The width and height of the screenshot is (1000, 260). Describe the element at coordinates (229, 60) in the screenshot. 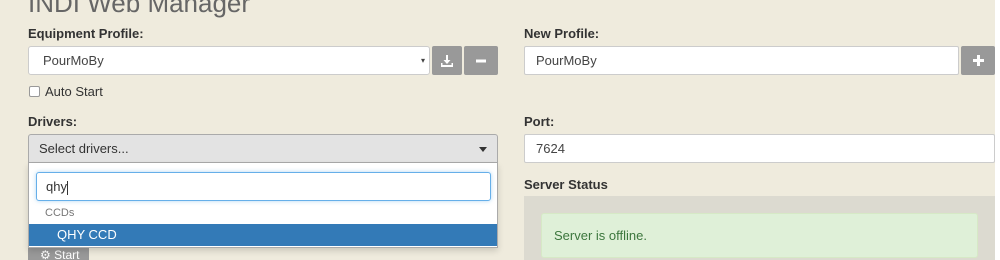

I see `equipment-profile-select: PourMoBy ▾` at that location.